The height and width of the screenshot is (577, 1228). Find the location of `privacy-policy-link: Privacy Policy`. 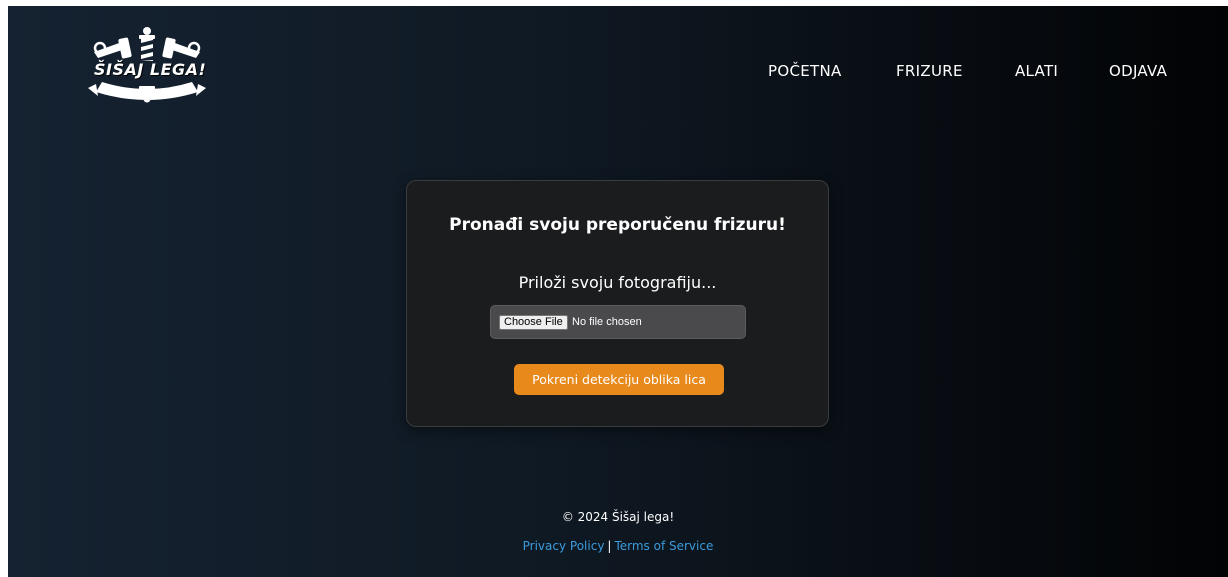

privacy-policy-link: Privacy Policy is located at coordinates (564, 546).